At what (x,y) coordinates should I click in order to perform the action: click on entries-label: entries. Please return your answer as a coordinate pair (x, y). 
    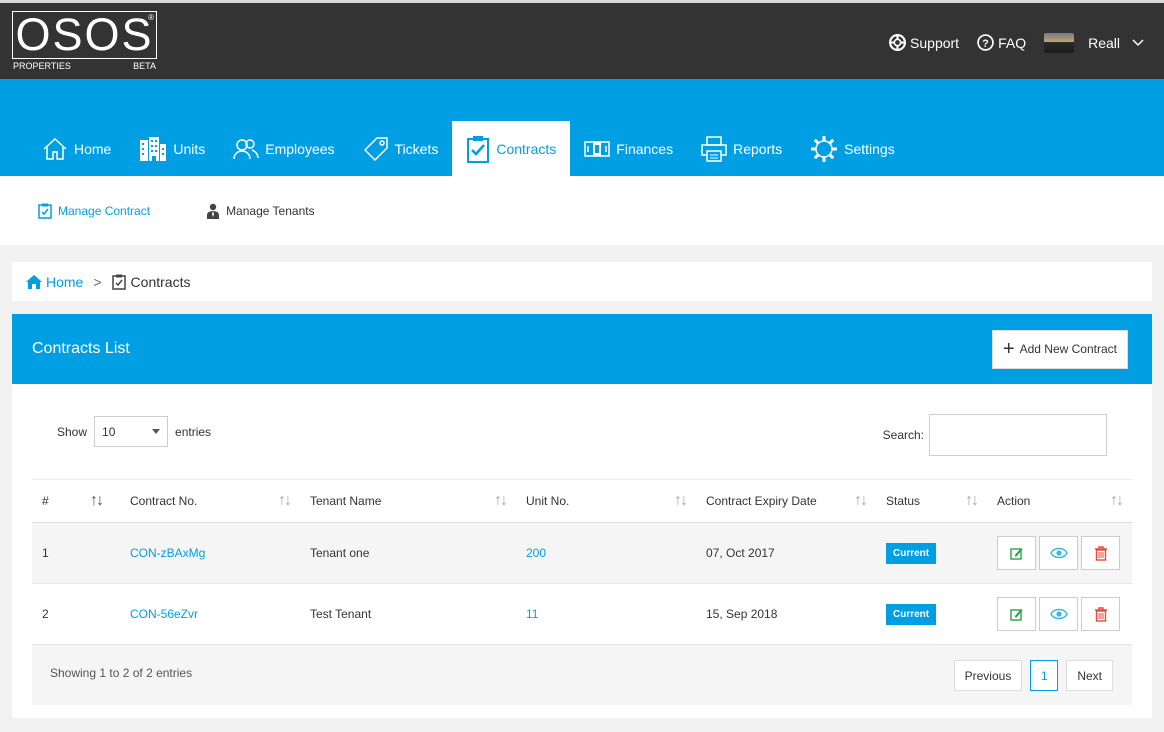
    Looking at the image, I should click on (193, 431).